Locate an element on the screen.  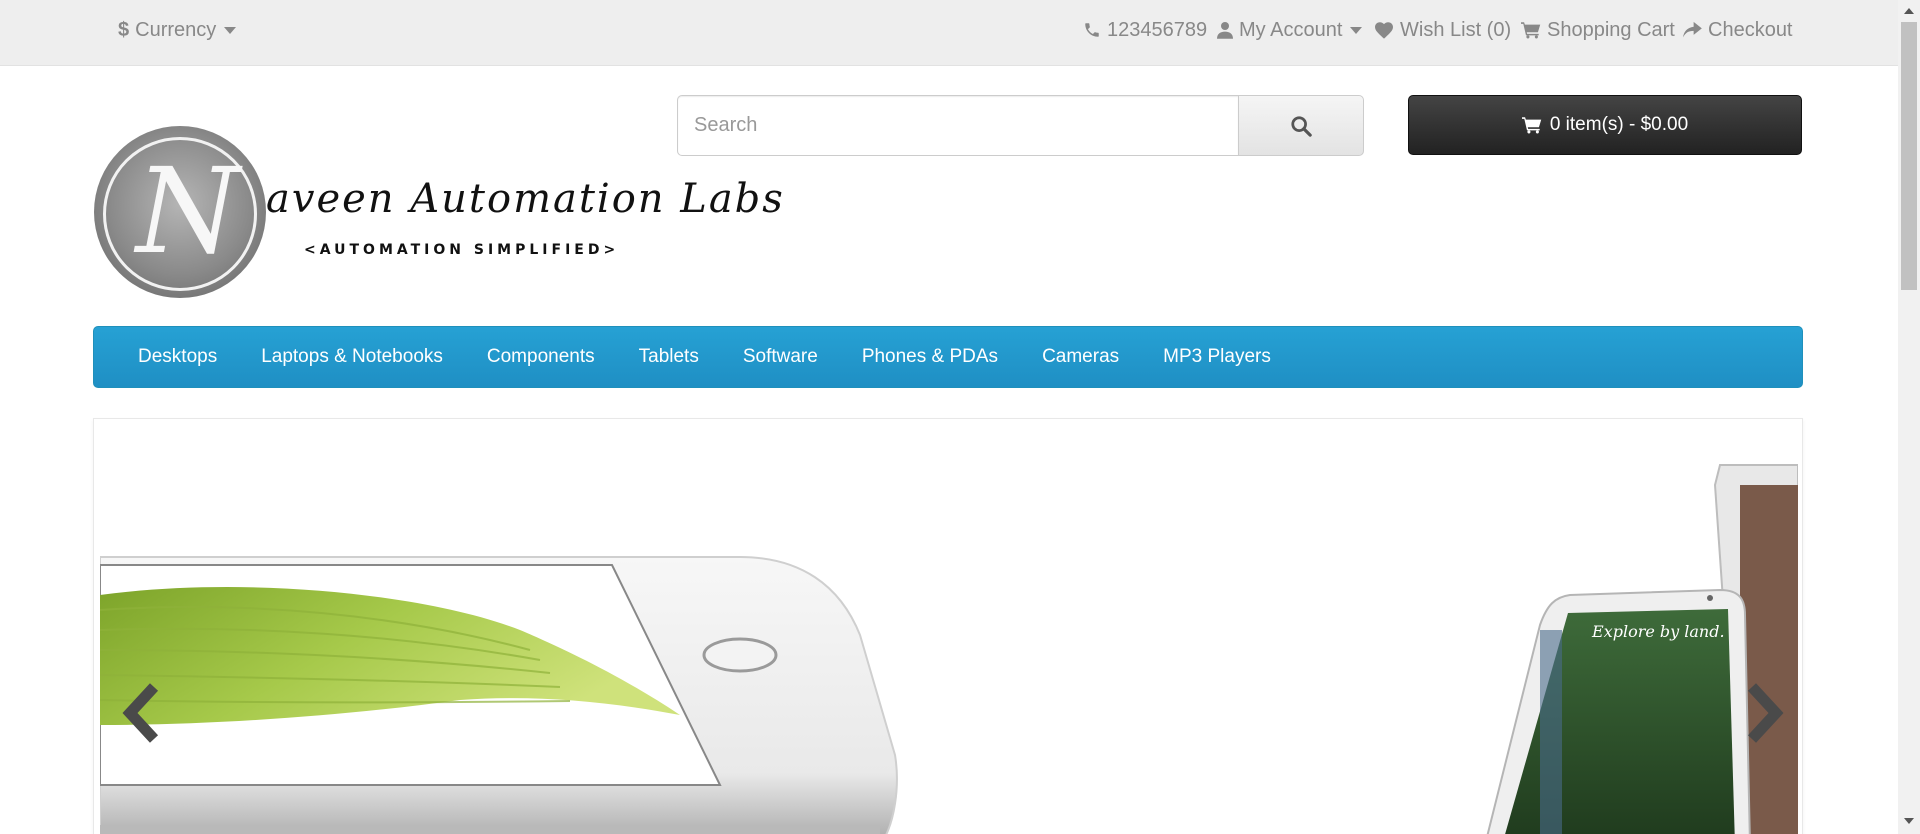
menu-item-tablets: Tablets is located at coordinates (669, 357).